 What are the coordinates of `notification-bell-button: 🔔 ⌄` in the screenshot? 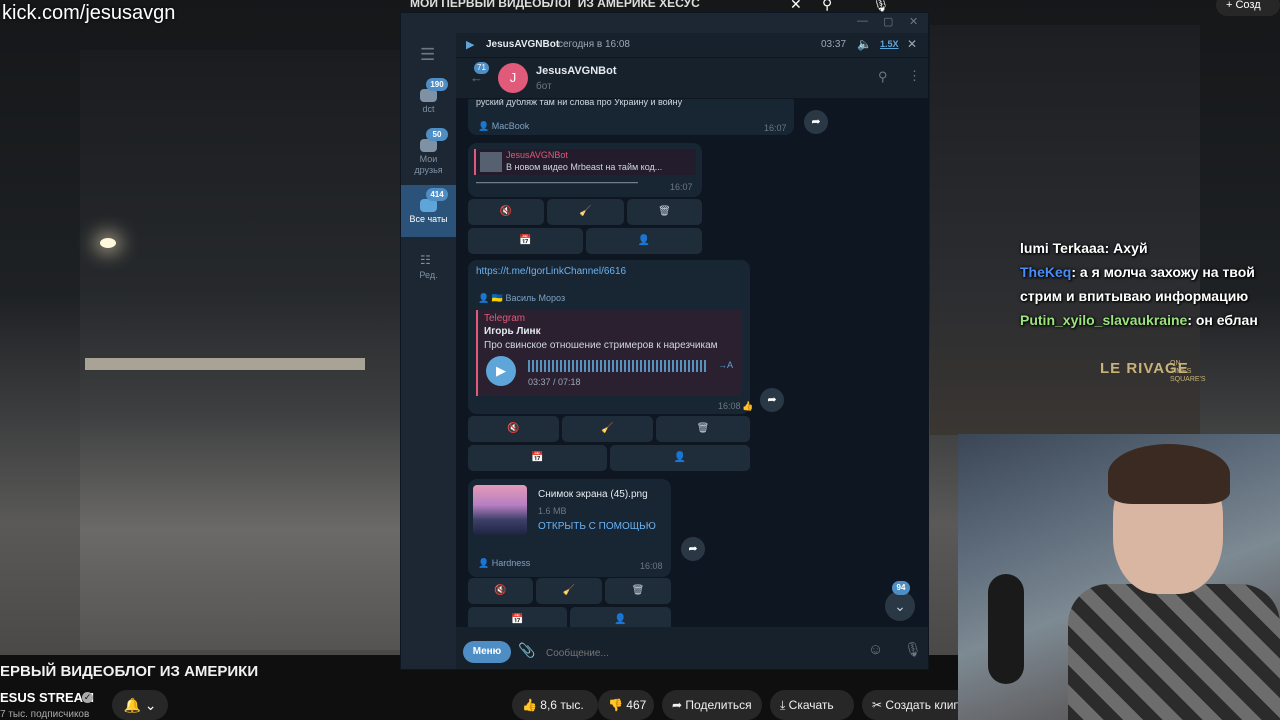 It's located at (140, 705).